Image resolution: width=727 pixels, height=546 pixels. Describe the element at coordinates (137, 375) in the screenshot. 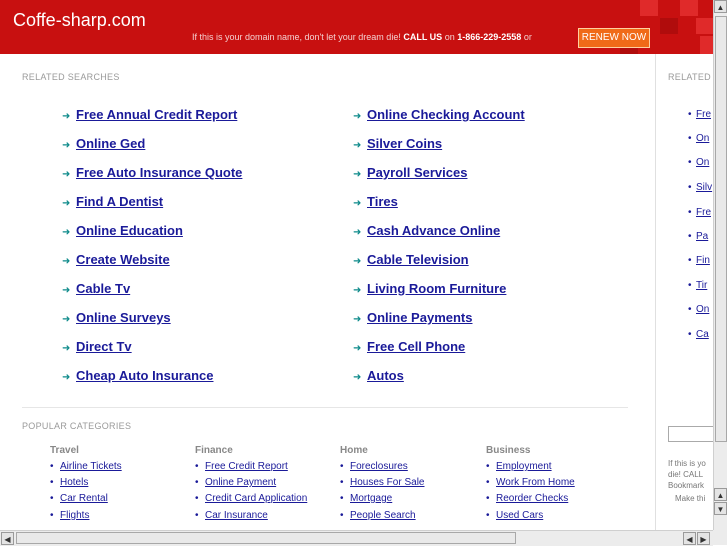

I see `related-link: ➜ Cheap Auto Insurance` at that location.